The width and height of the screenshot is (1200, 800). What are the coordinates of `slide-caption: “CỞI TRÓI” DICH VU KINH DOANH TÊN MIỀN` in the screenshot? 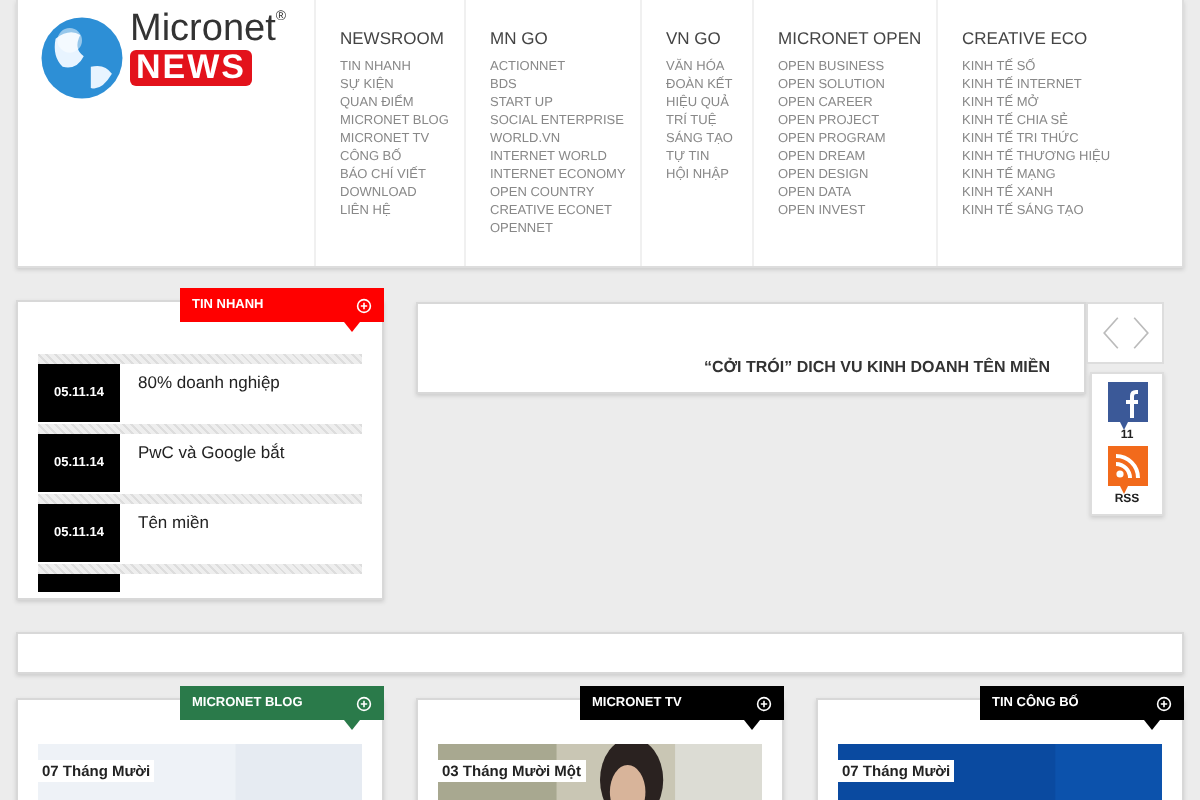 It's located at (876, 367).